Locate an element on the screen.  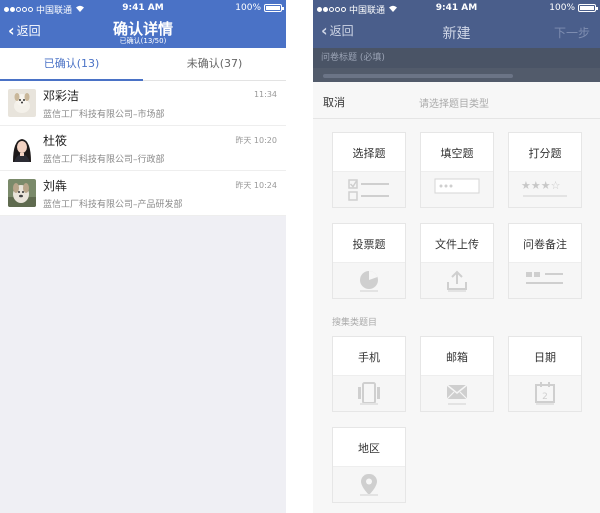
type-phone-button: 手机 is located at coordinates (369, 374).